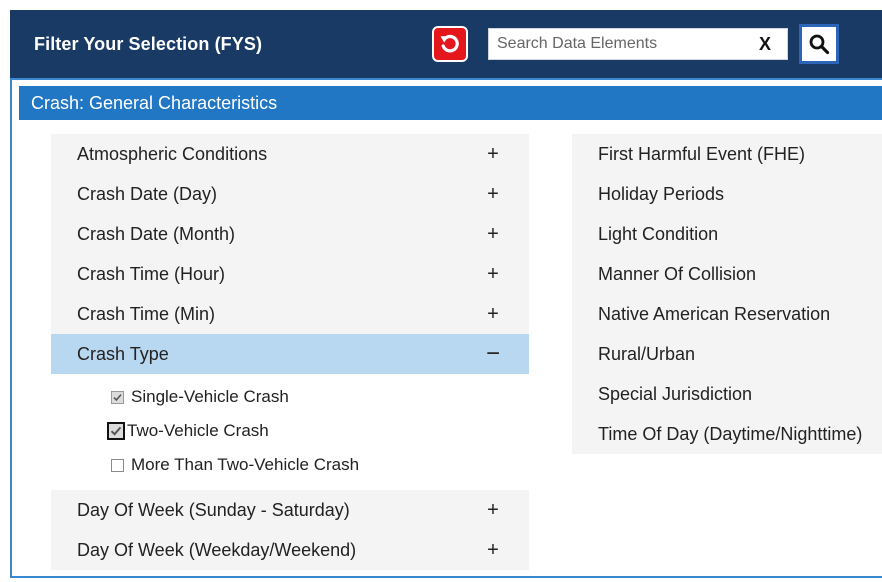  What do you see at coordinates (677, 274) in the screenshot?
I see `element-label: Manner Of Collision` at bounding box center [677, 274].